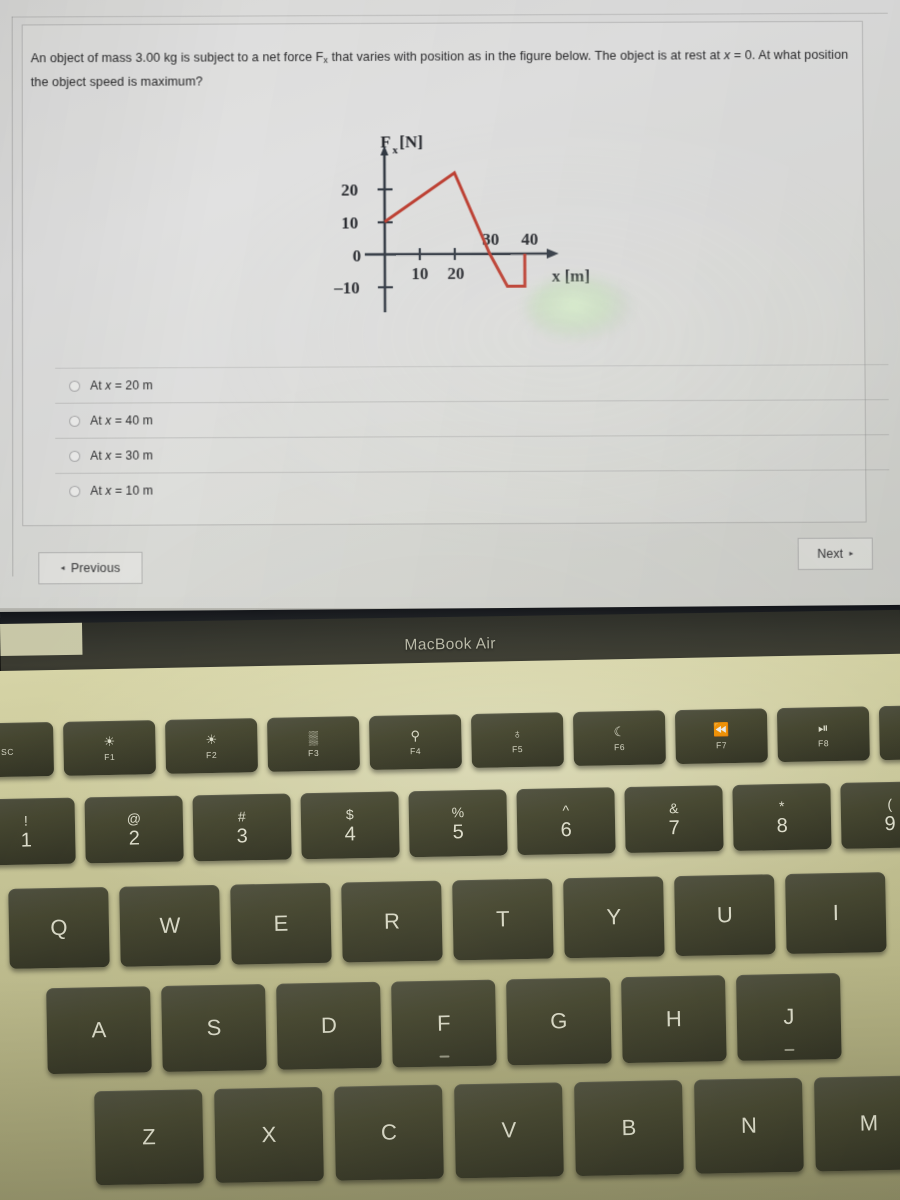 The width and height of the screenshot is (900, 1200). What do you see at coordinates (517, 748) in the screenshot?
I see `f5-key-label: F5` at bounding box center [517, 748].